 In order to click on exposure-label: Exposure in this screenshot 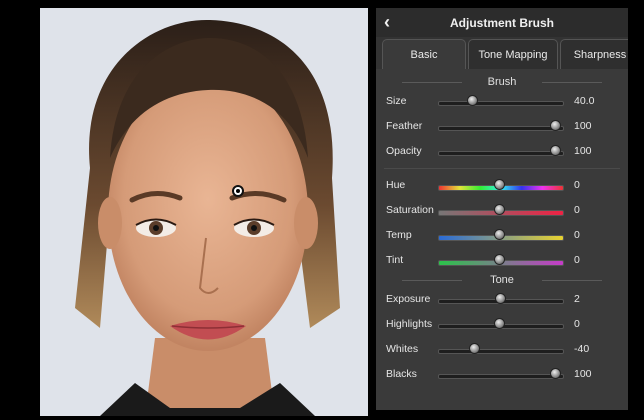, I will do `click(408, 299)`.